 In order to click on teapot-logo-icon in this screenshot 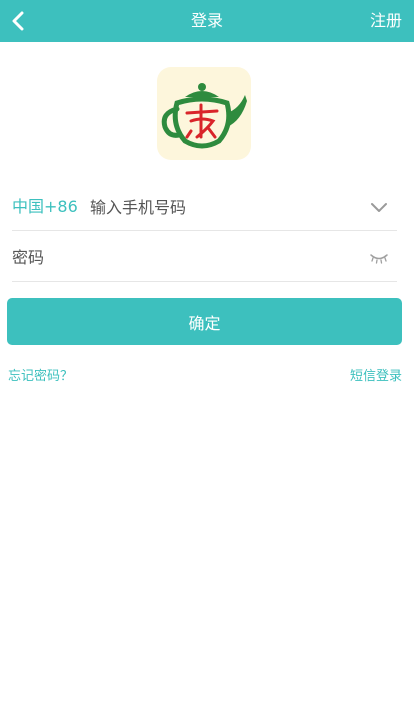, I will do `click(204, 116)`.